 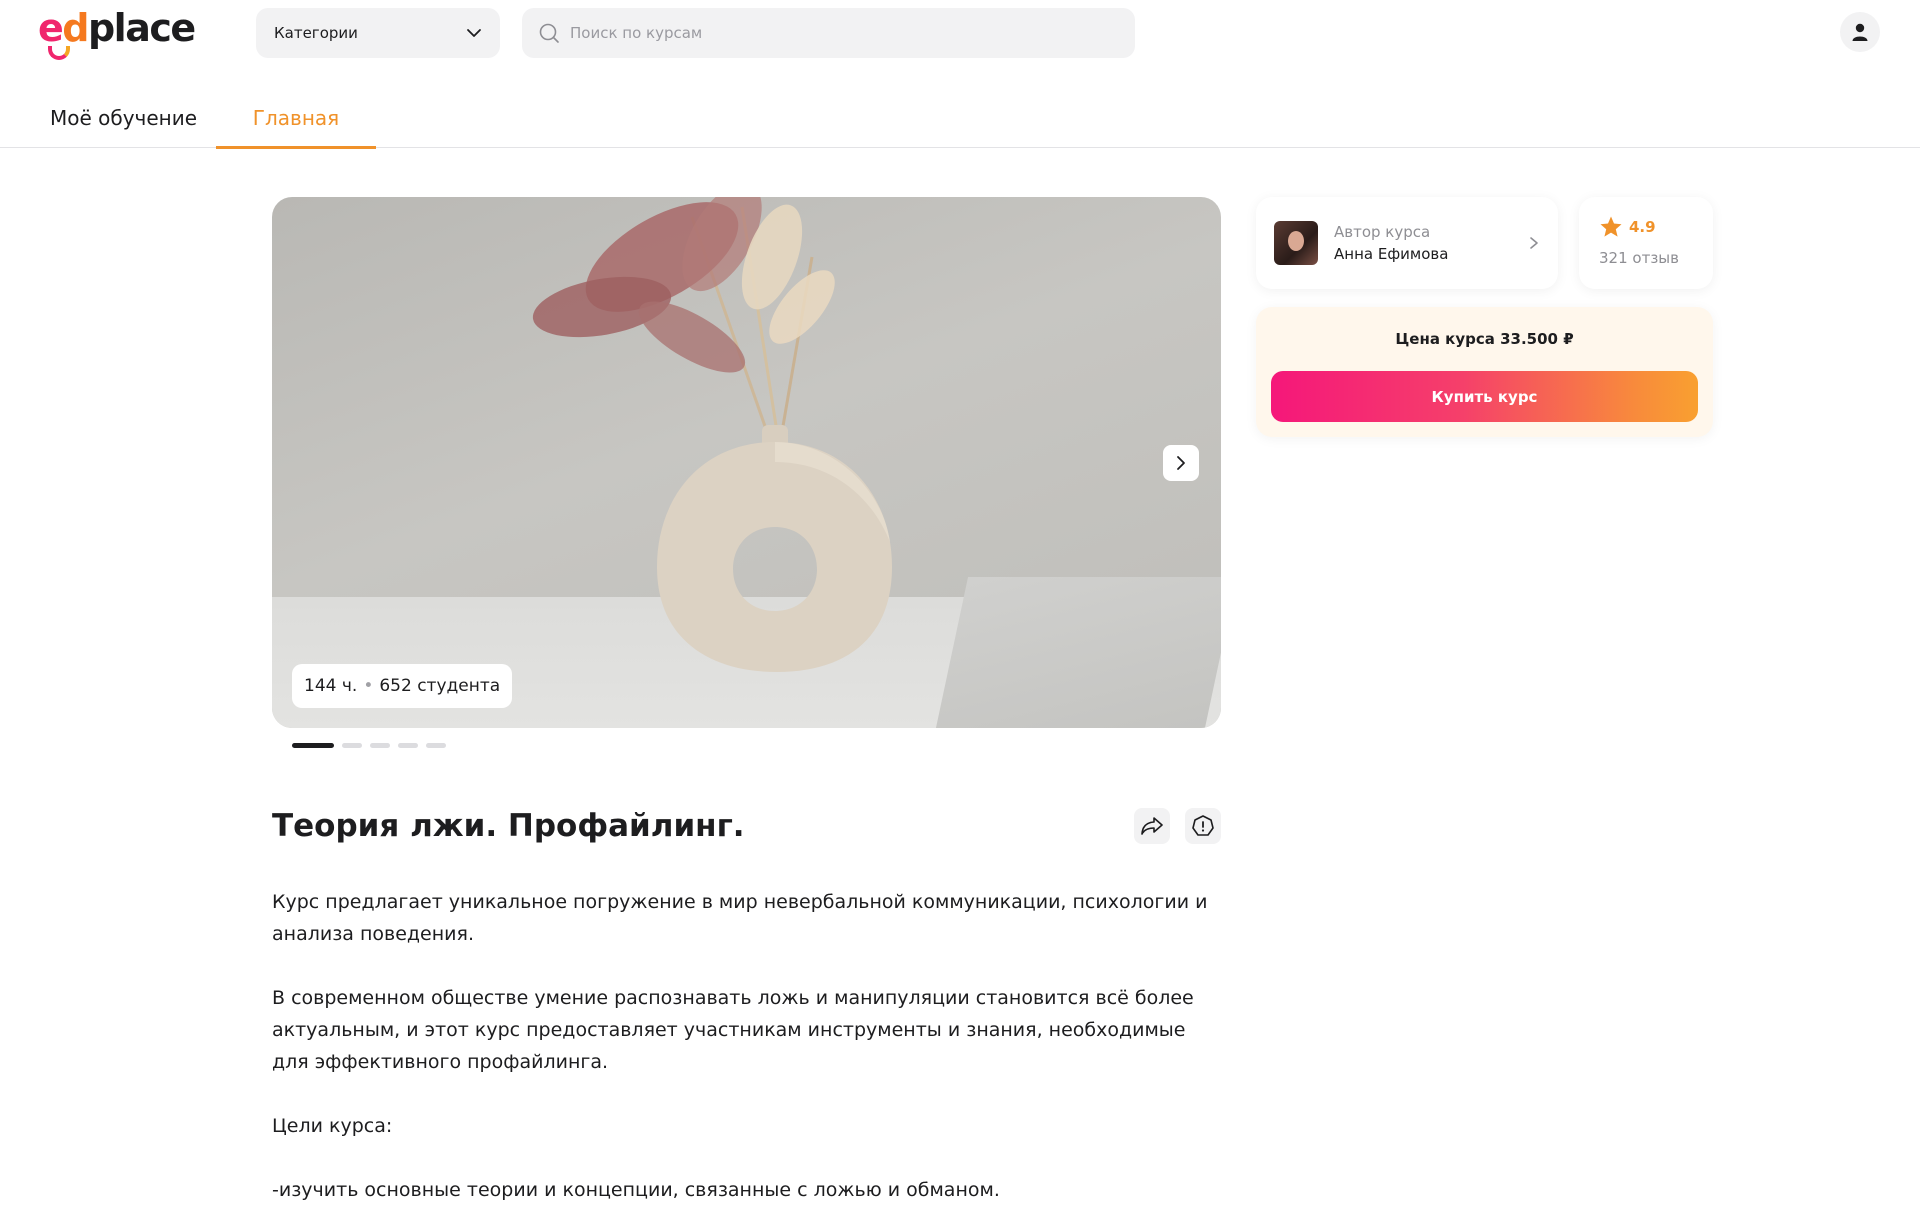 I want to click on report-button, so click(x=1203, y=826).